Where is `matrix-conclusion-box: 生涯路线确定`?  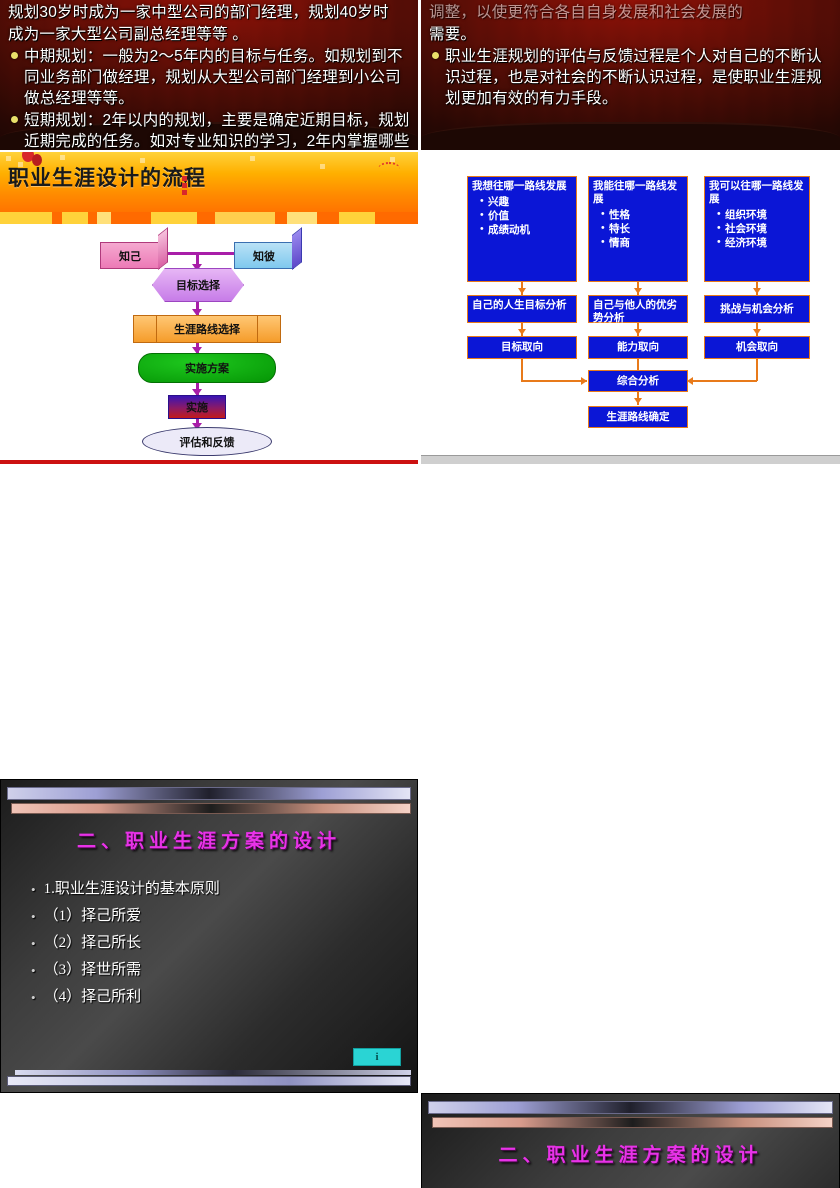 matrix-conclusion-box: 生涯路线确定 is located at coordinates (638, 417).